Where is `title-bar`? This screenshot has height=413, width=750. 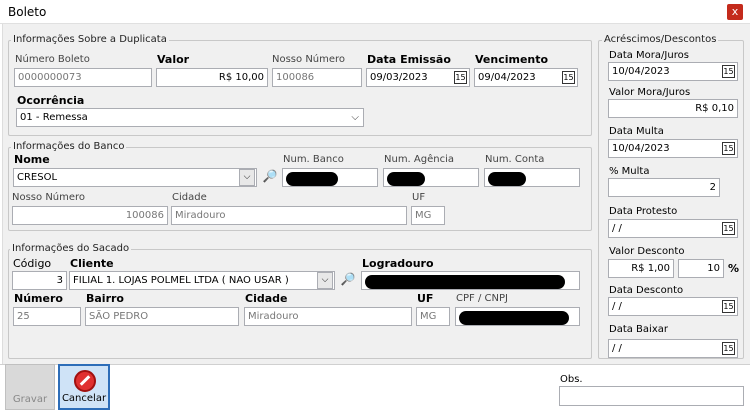 title-bar is located at coordinates (375, 12).